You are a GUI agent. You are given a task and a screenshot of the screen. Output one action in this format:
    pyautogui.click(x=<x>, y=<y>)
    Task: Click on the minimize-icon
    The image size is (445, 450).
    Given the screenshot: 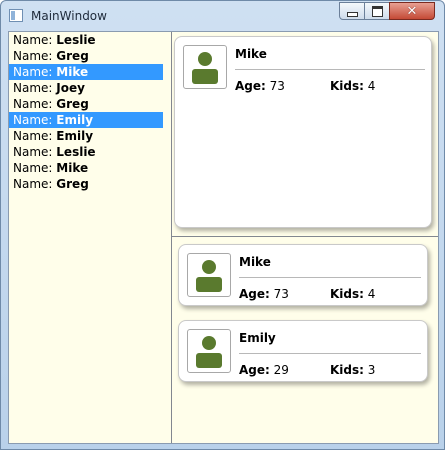 What is the action you would take?
    pyautogui.click(x=352, y=14)
    